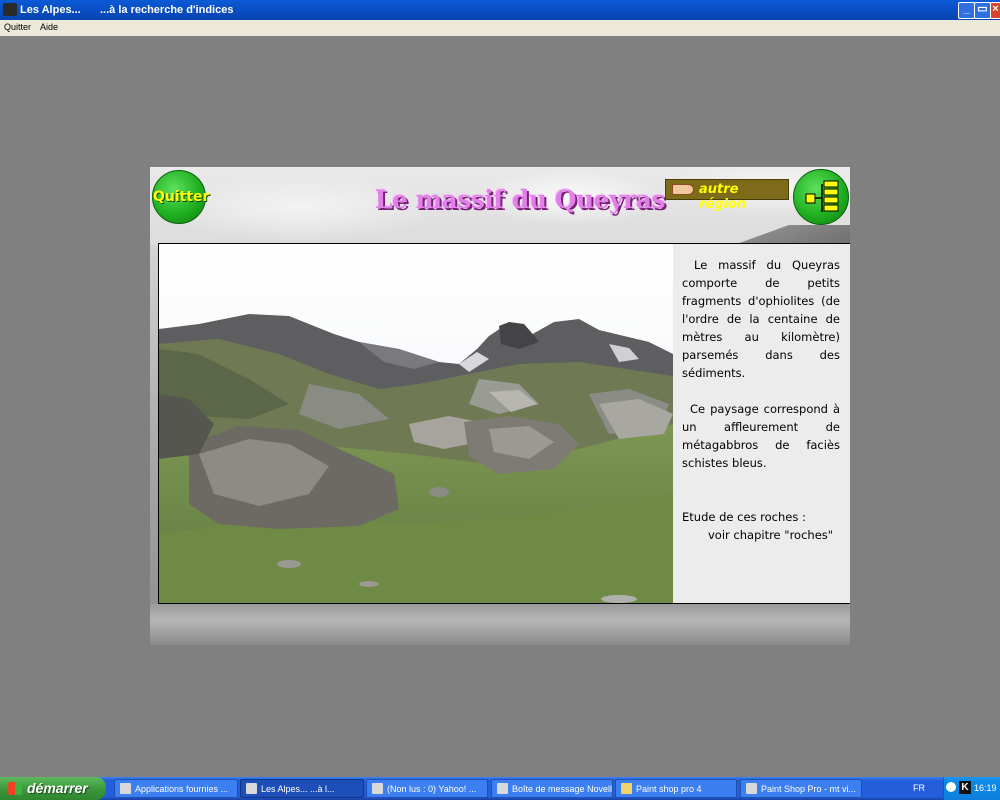  What do you see at coordinates (995, 10) in the screenshot?
I see `close-button: ×` at bounding box center [995, 10].